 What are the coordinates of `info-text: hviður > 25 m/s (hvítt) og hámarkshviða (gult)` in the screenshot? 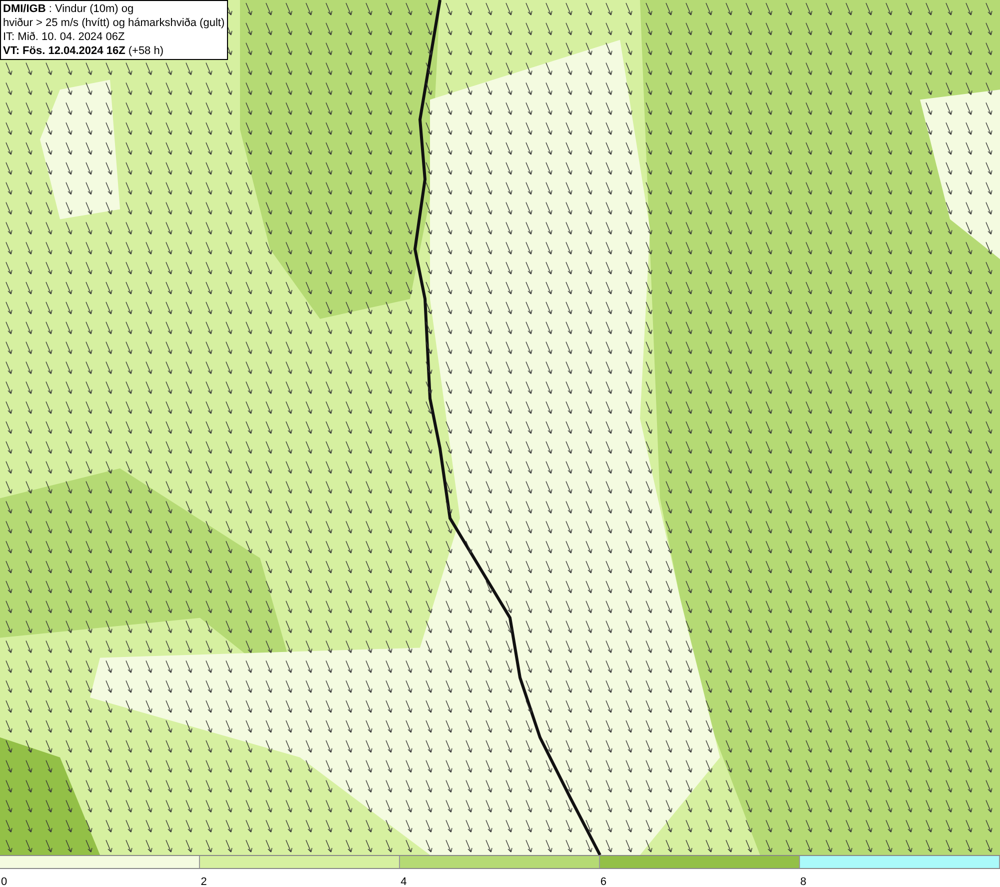 It's located at (114, 23).